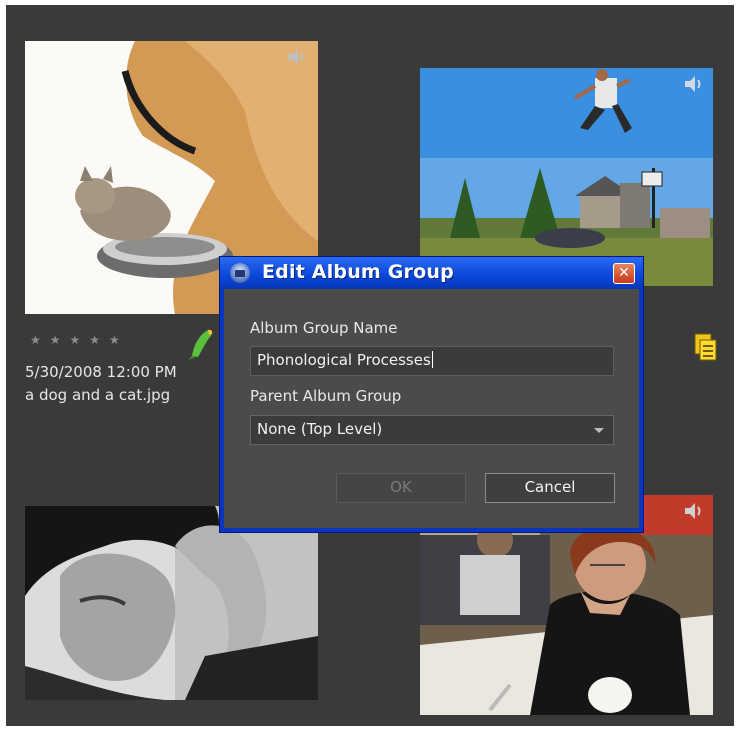  I want to click on close-button: ✕, so click(624, 273).